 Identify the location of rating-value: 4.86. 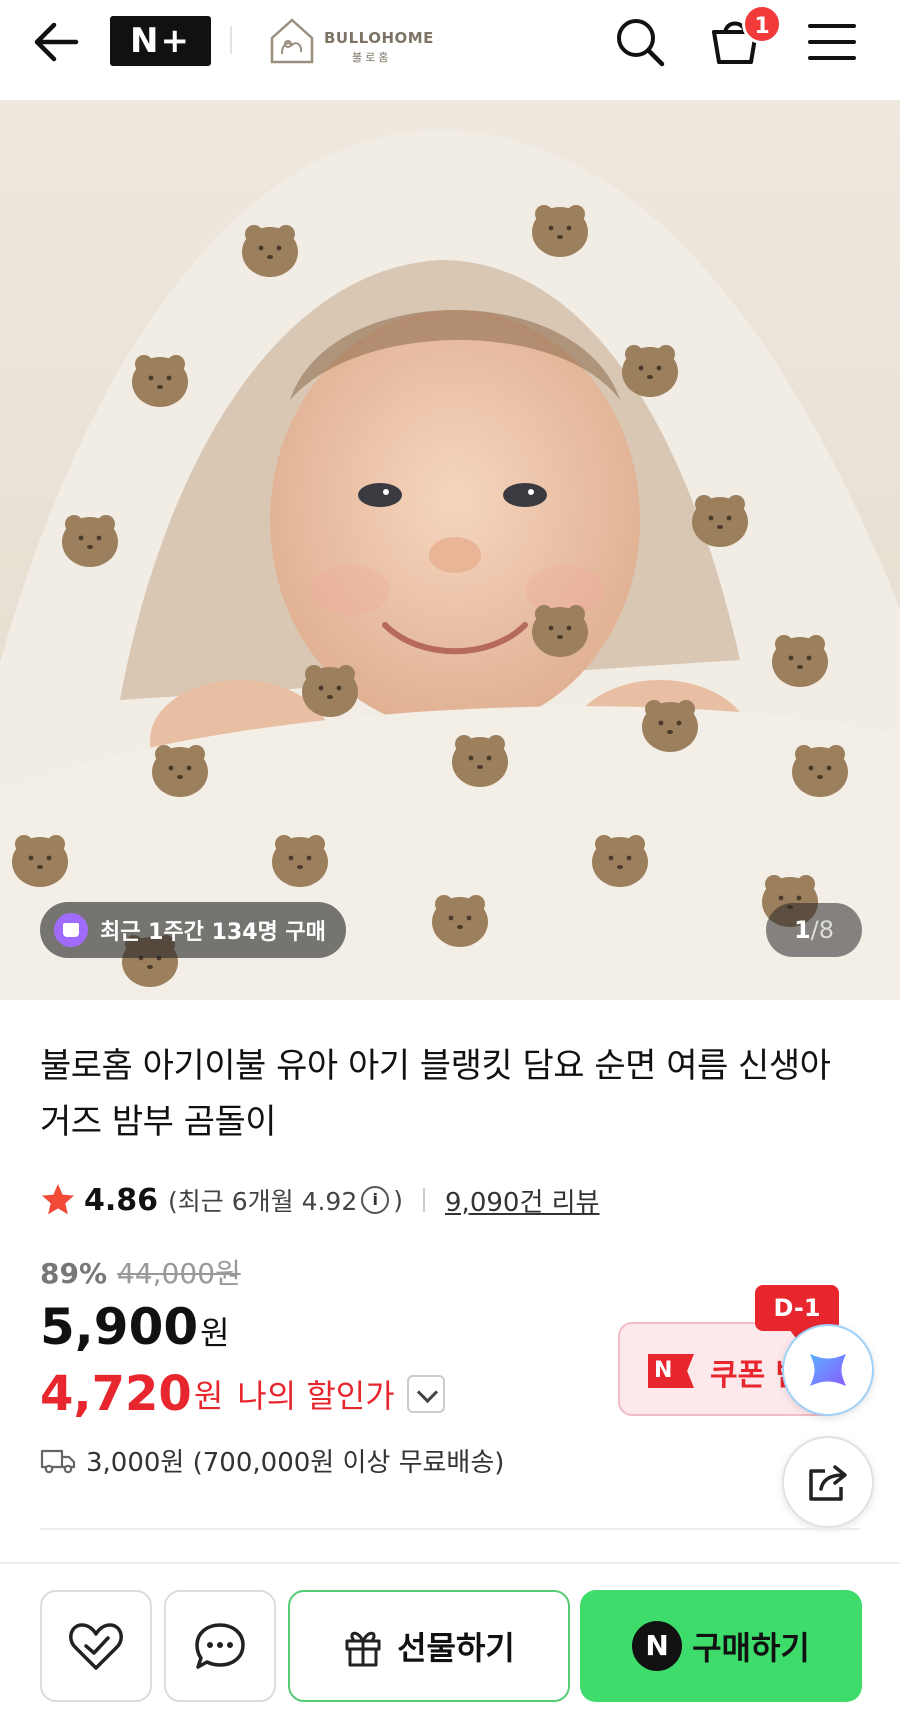
(121, 1200).